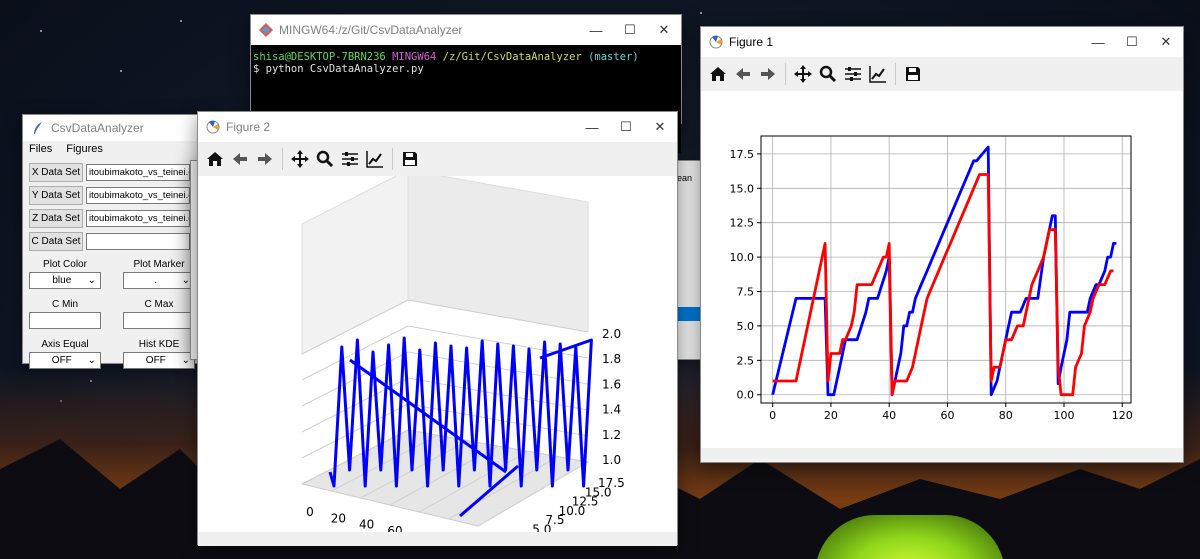 Image resolution: width=1200 pixels, height=559 pixels. What do you see at coordinates (40, 149) in the screenshot?
I see `menu-files: Files` at bounding box center [40, 149].